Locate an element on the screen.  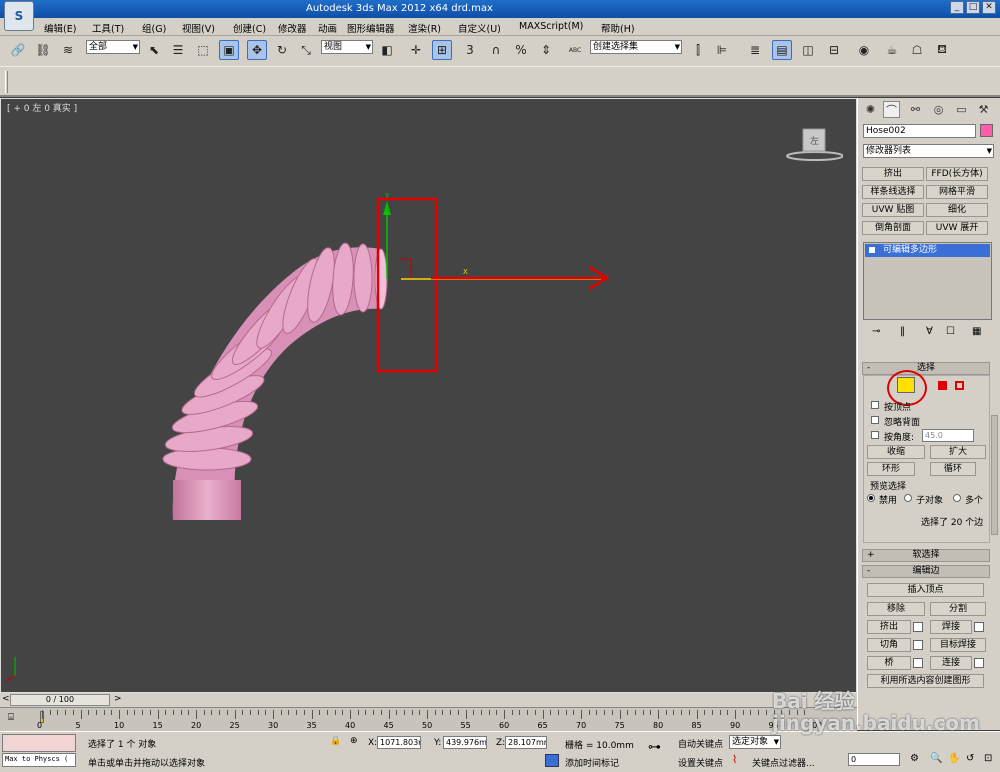
z-coordinate-field: 28.107mm is located at coordinates (526, 742).